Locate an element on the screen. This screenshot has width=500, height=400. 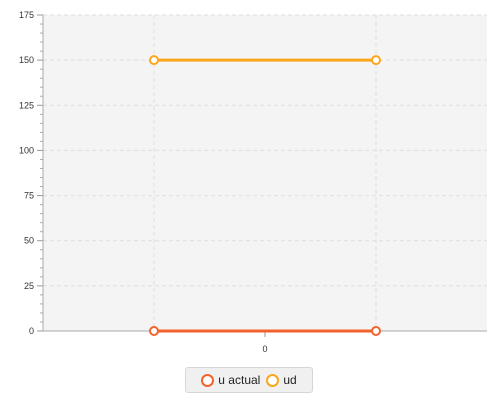
legend: u actual ud is located at coordinates (249, 380).